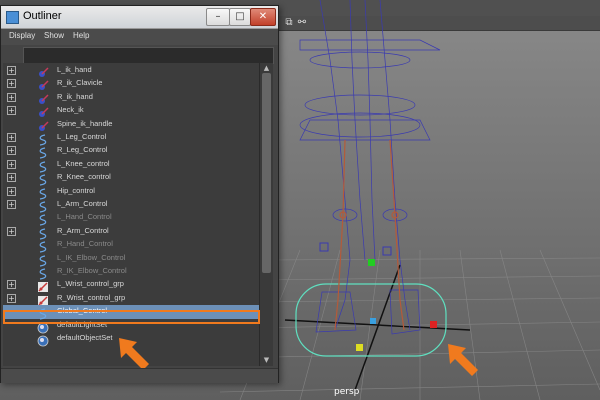  I want to click on camera-label: persp, so click(347, 392).